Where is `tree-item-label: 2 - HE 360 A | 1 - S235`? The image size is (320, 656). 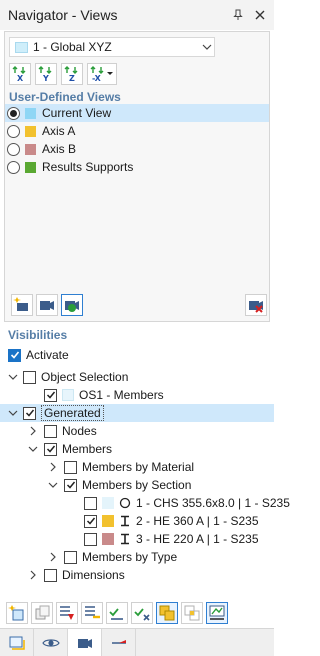
tree-item-label: 2 - HE 360 A | 1 - S235 is located at coordinates (197, 521).